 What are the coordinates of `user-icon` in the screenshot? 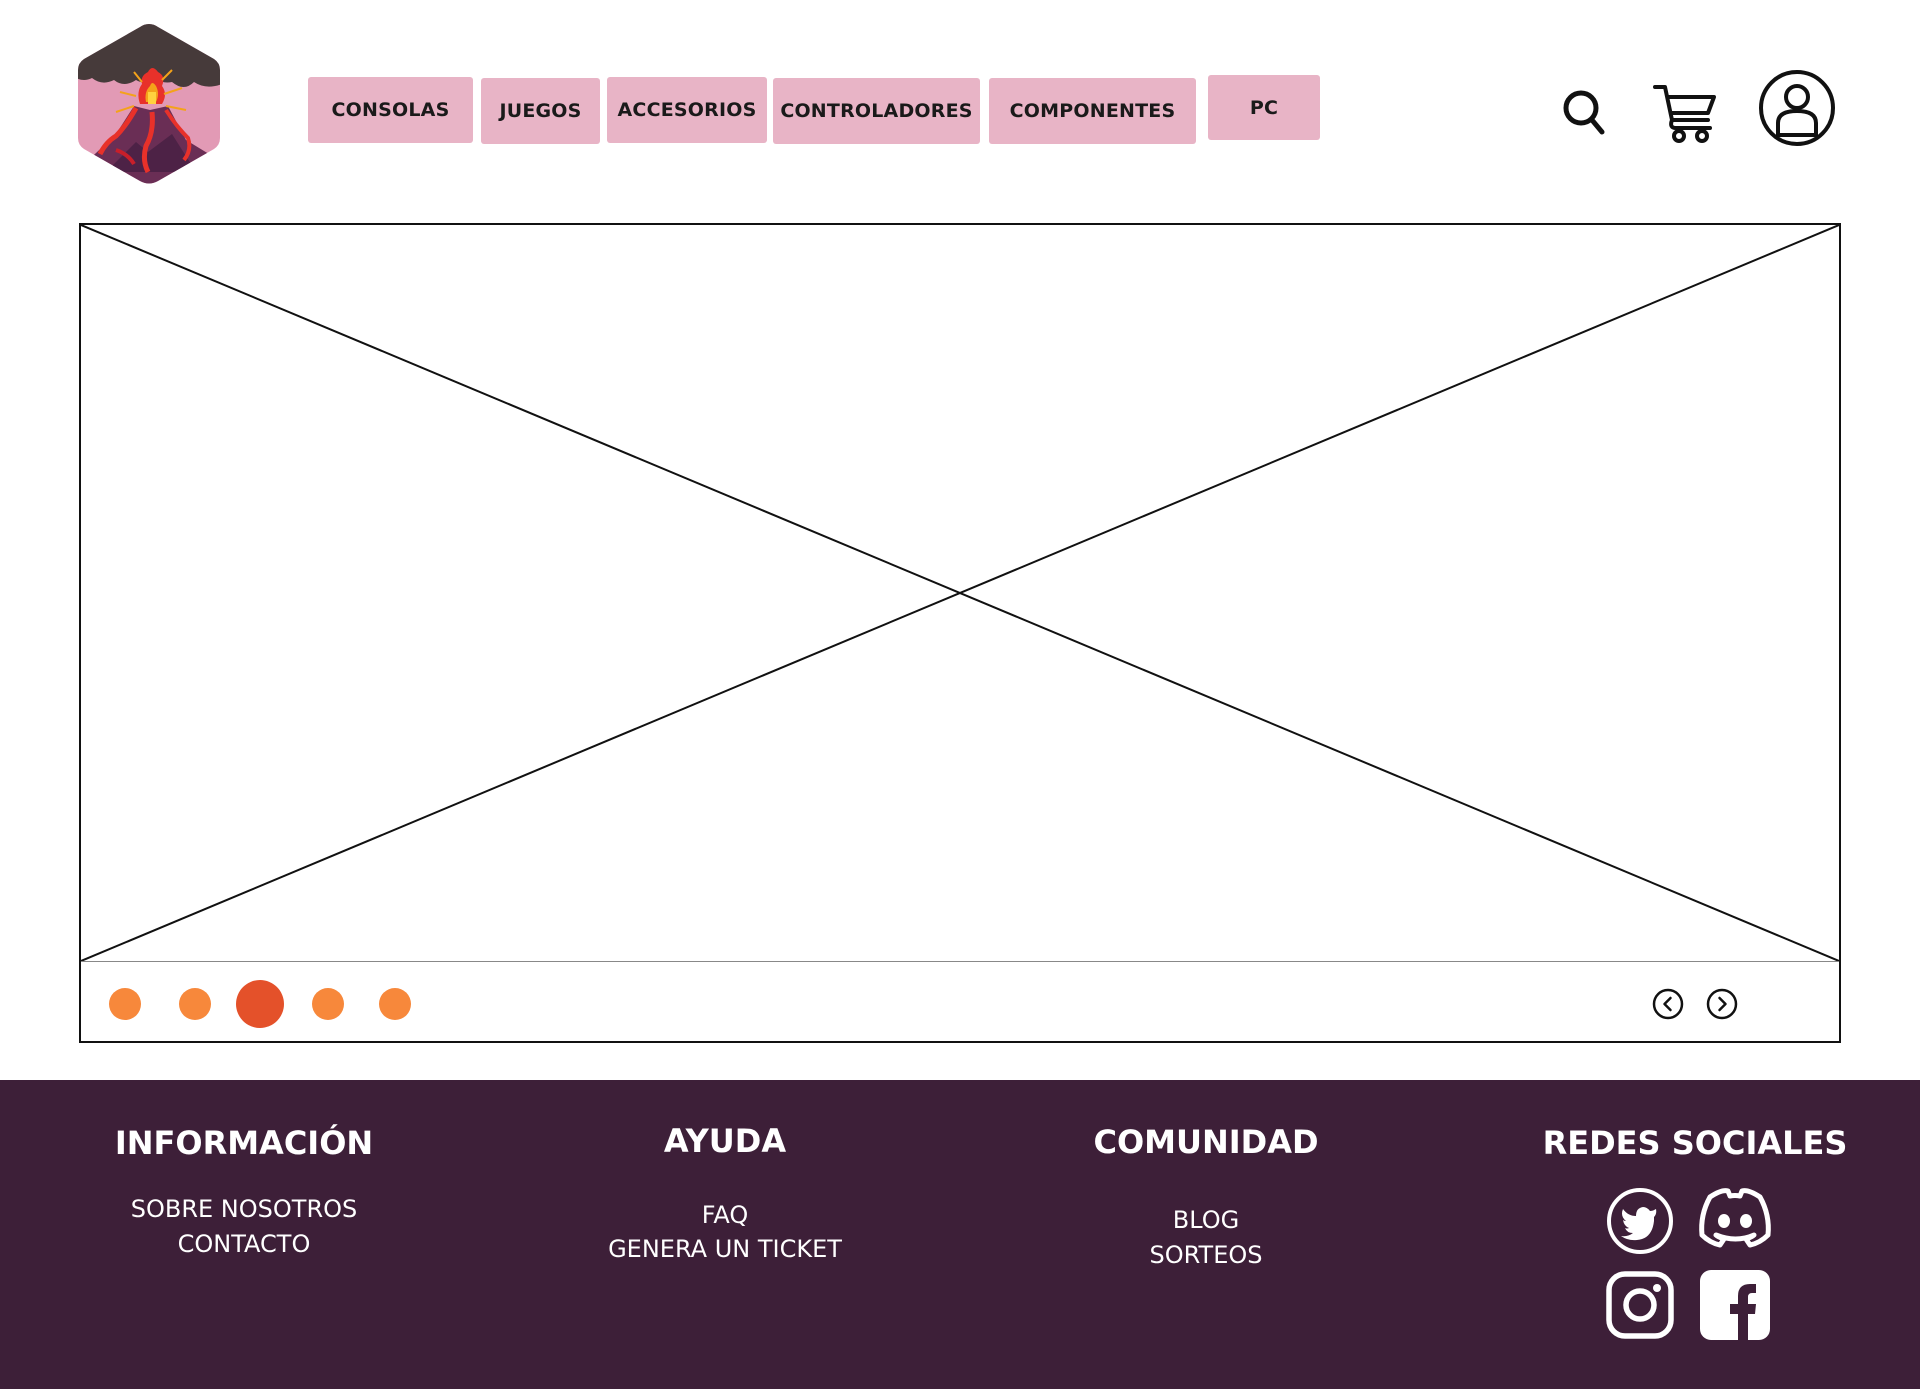 It's located at (1797, 108).